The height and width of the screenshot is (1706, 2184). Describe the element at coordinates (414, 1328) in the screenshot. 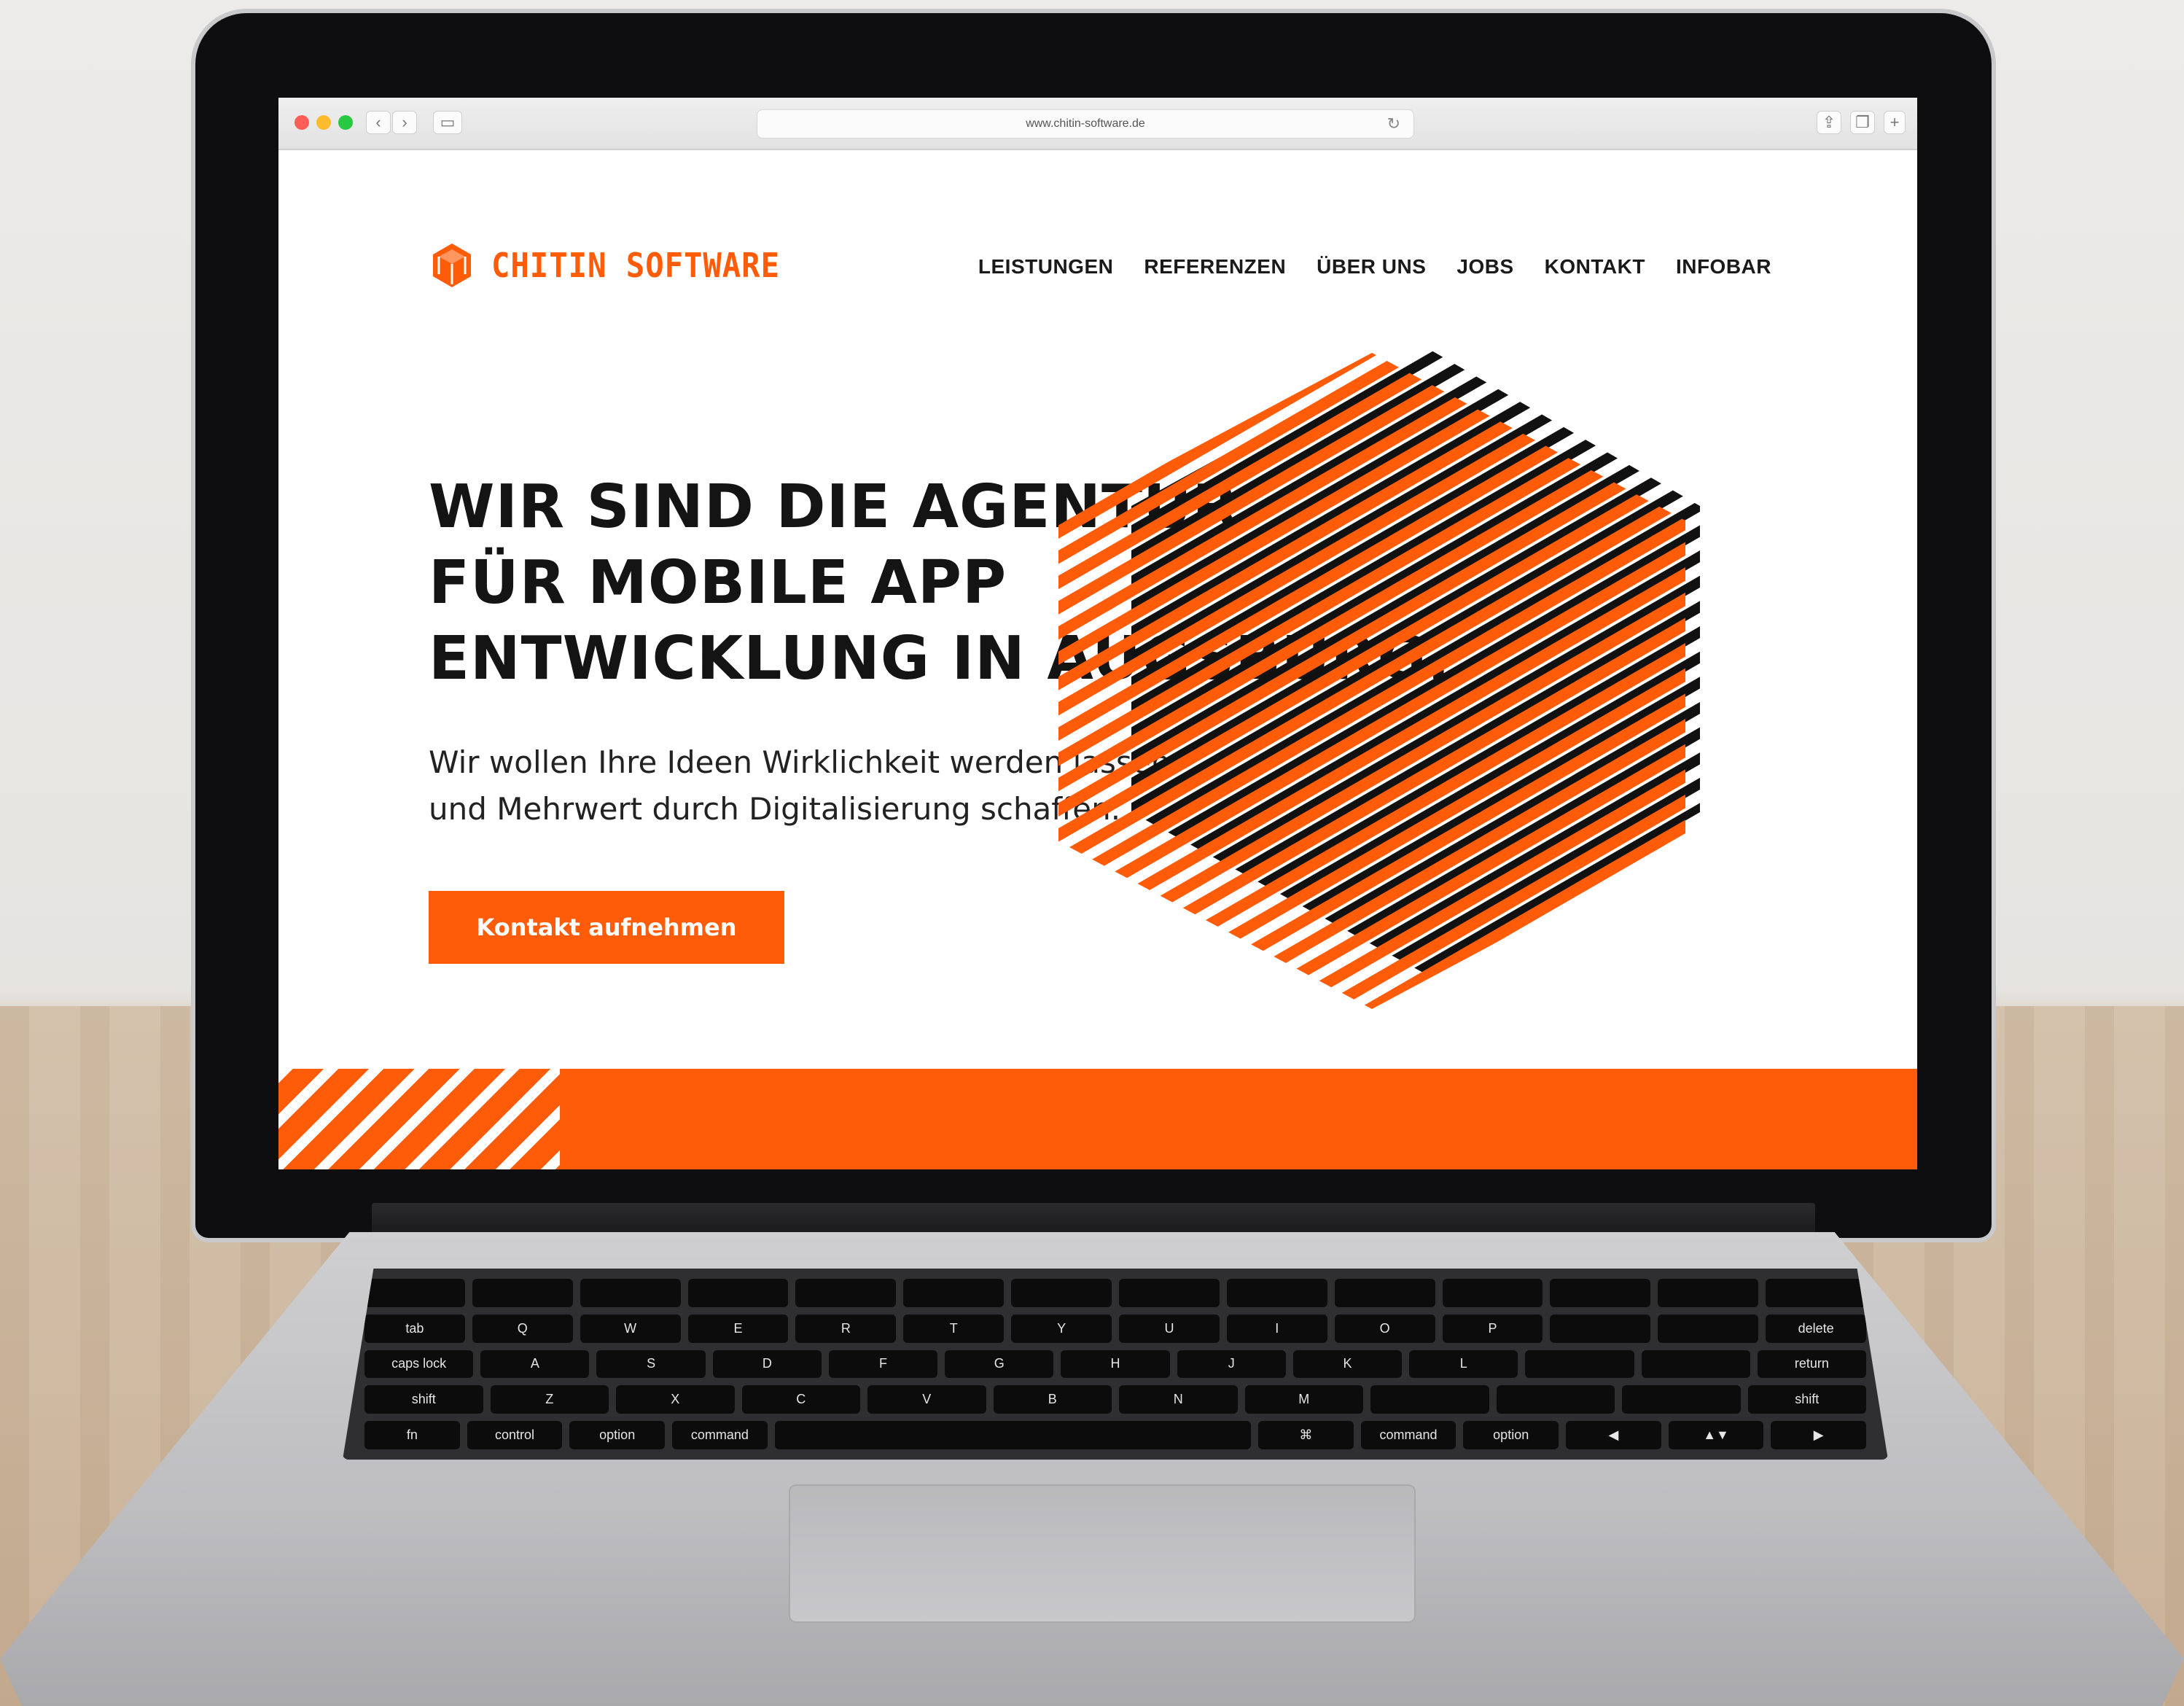

I see `key-tab: tab` at that location.